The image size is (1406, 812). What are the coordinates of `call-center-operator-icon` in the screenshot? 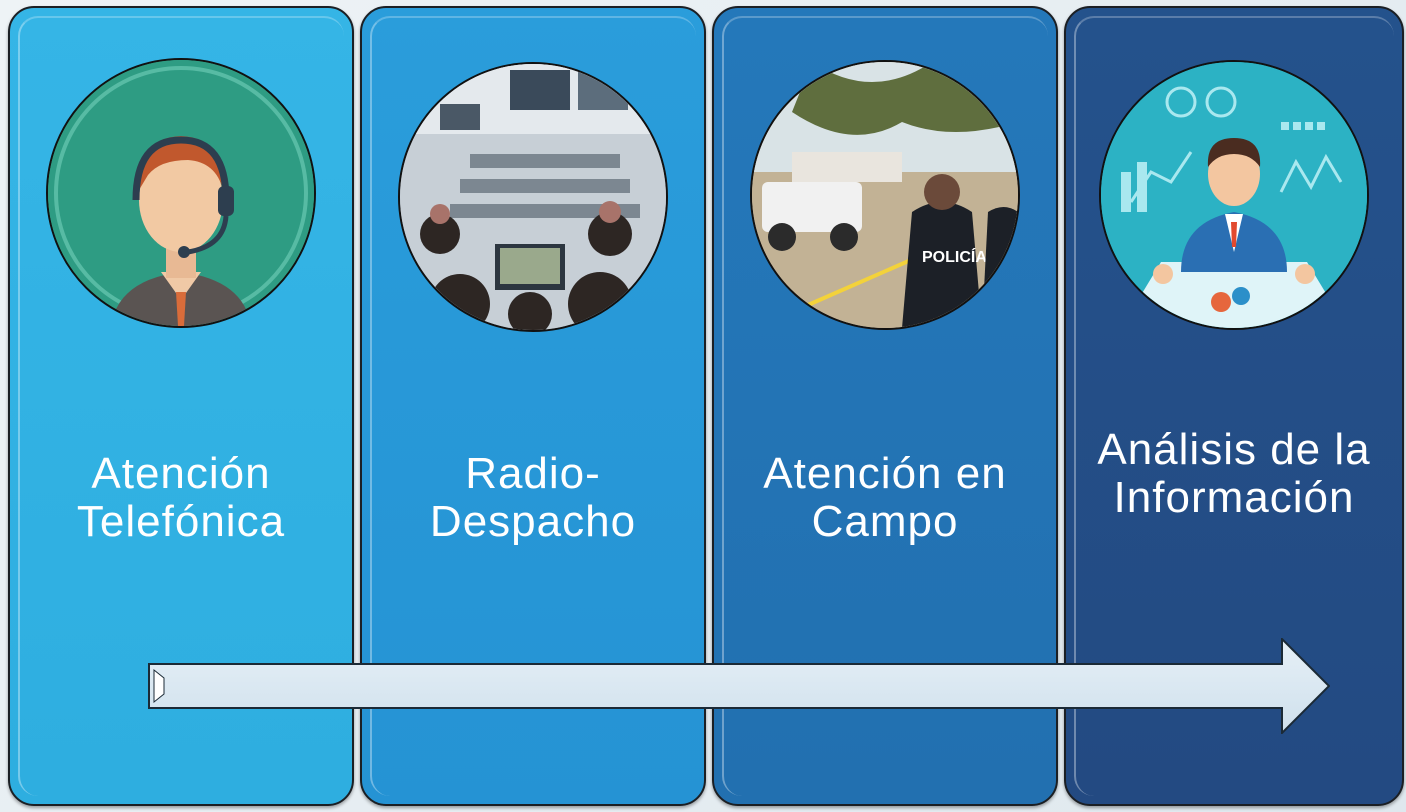 It's located at (181, 193).